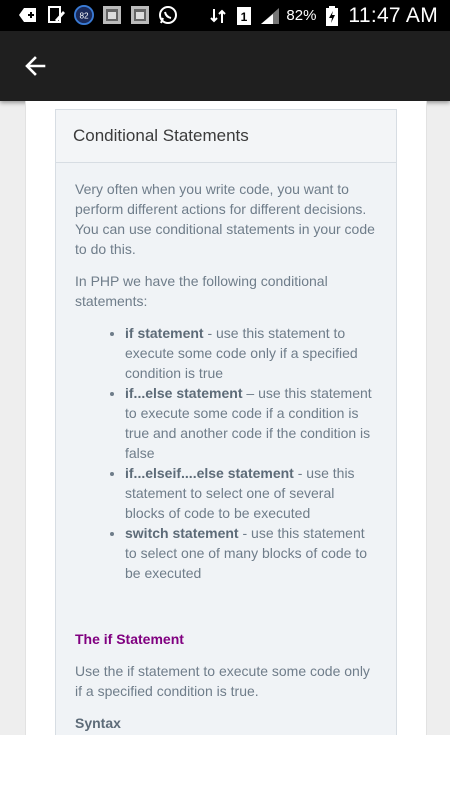 This screenshot has height=800, width=450. Describe the element at coordinates (112, 15) in the screenshot. I see `store-icon` at that location.